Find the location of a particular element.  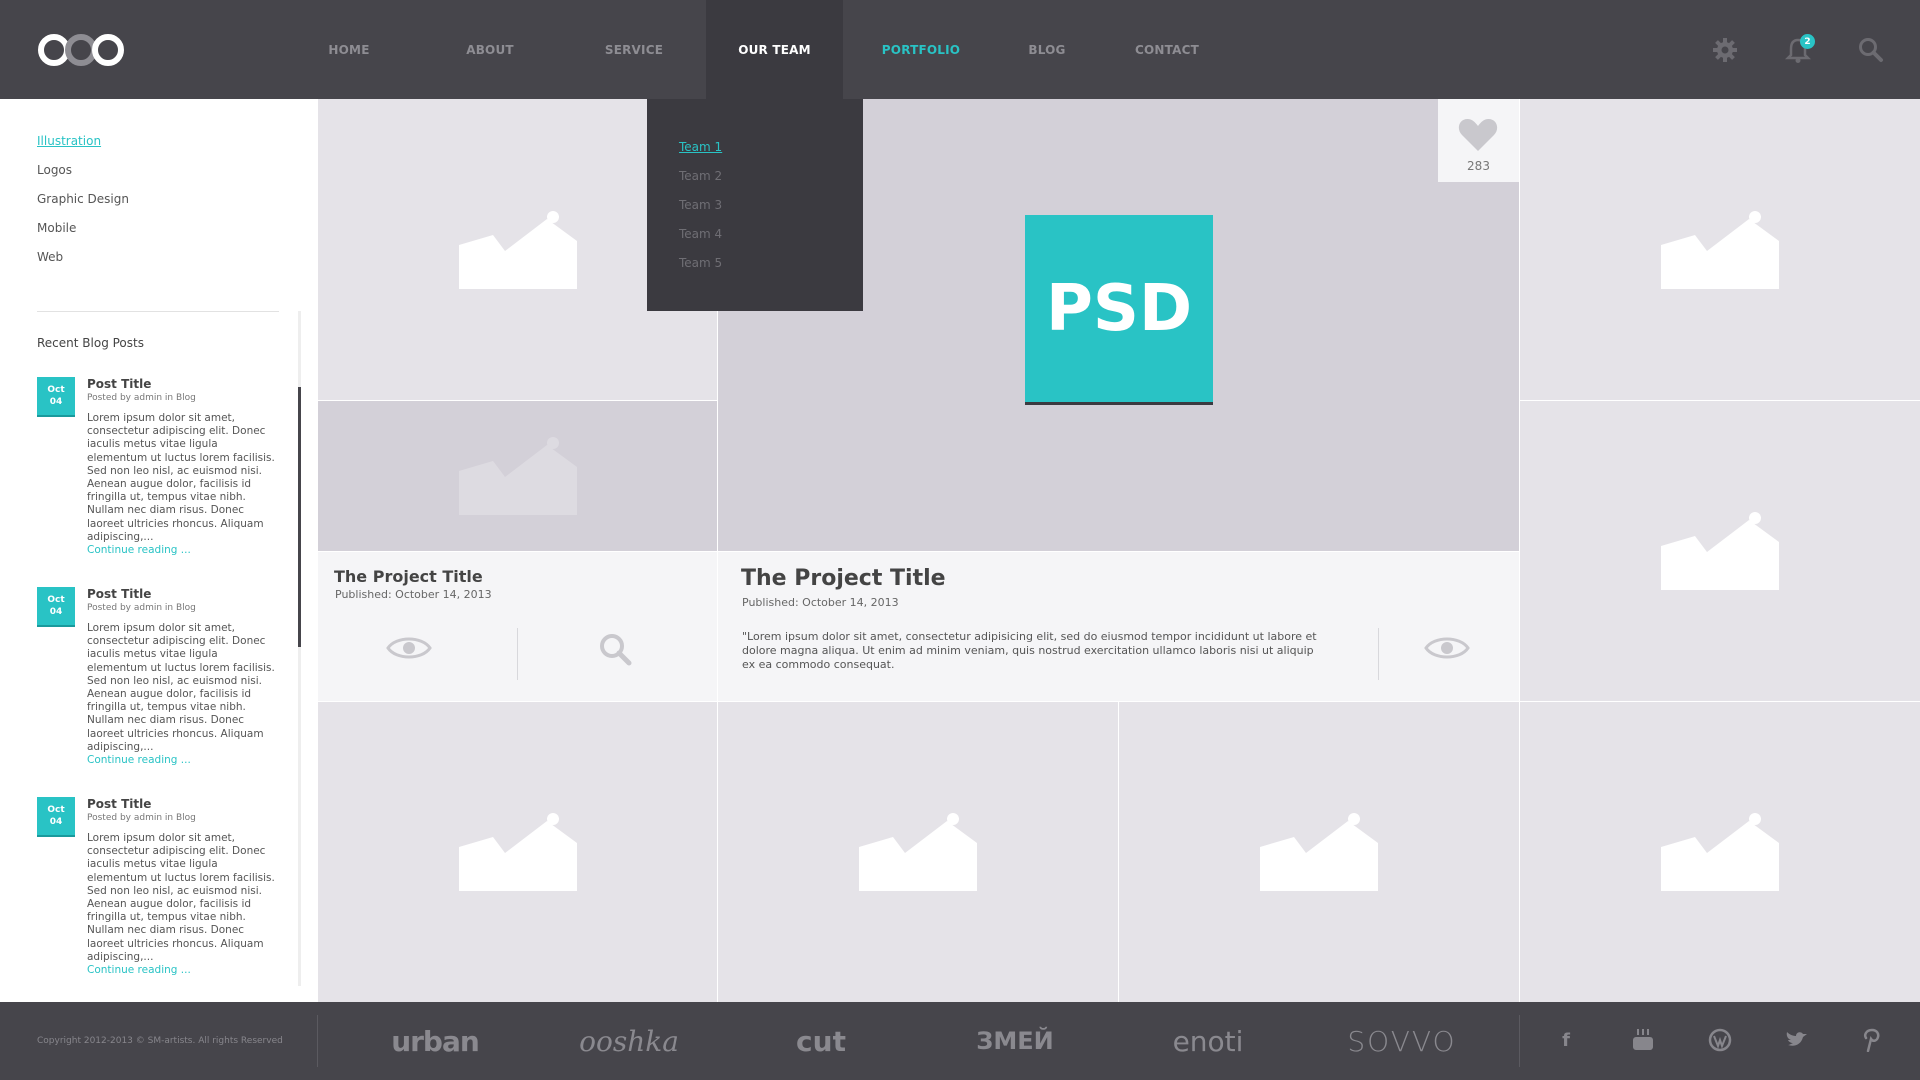

like-count: 283 is located at coordinates (1478, 166).